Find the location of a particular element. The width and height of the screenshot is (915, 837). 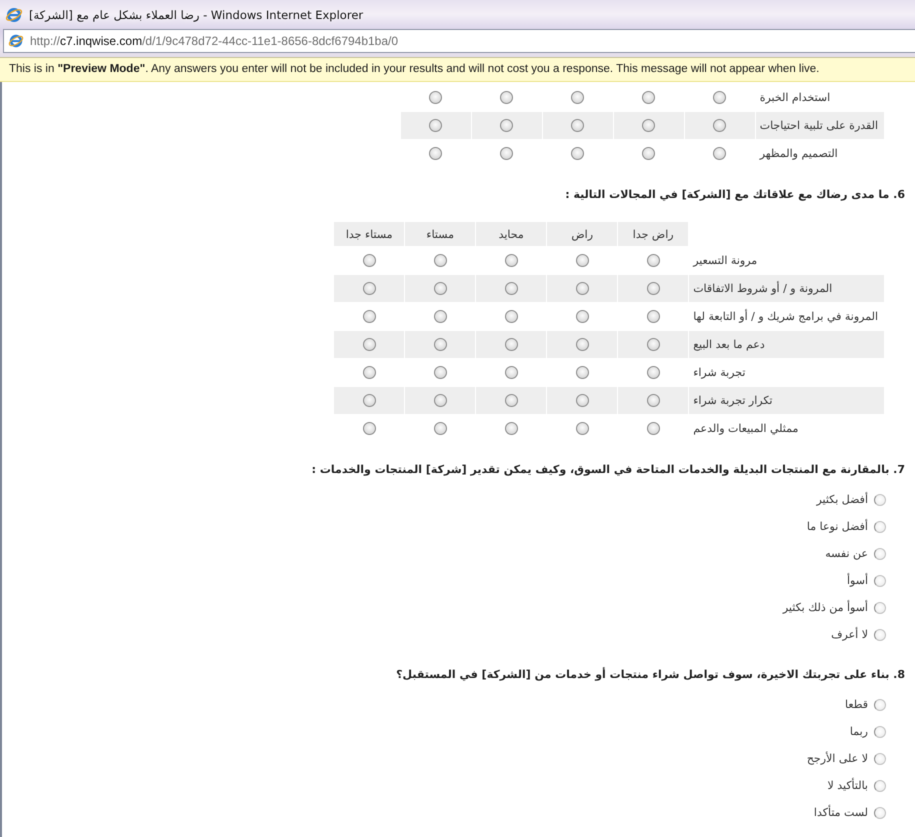

preview-notice: This is in "Preview Mode". Any answers you enter will not be included in your results and will not cost you a response. This message will not appear when live. is located at coordinates (457, 69).